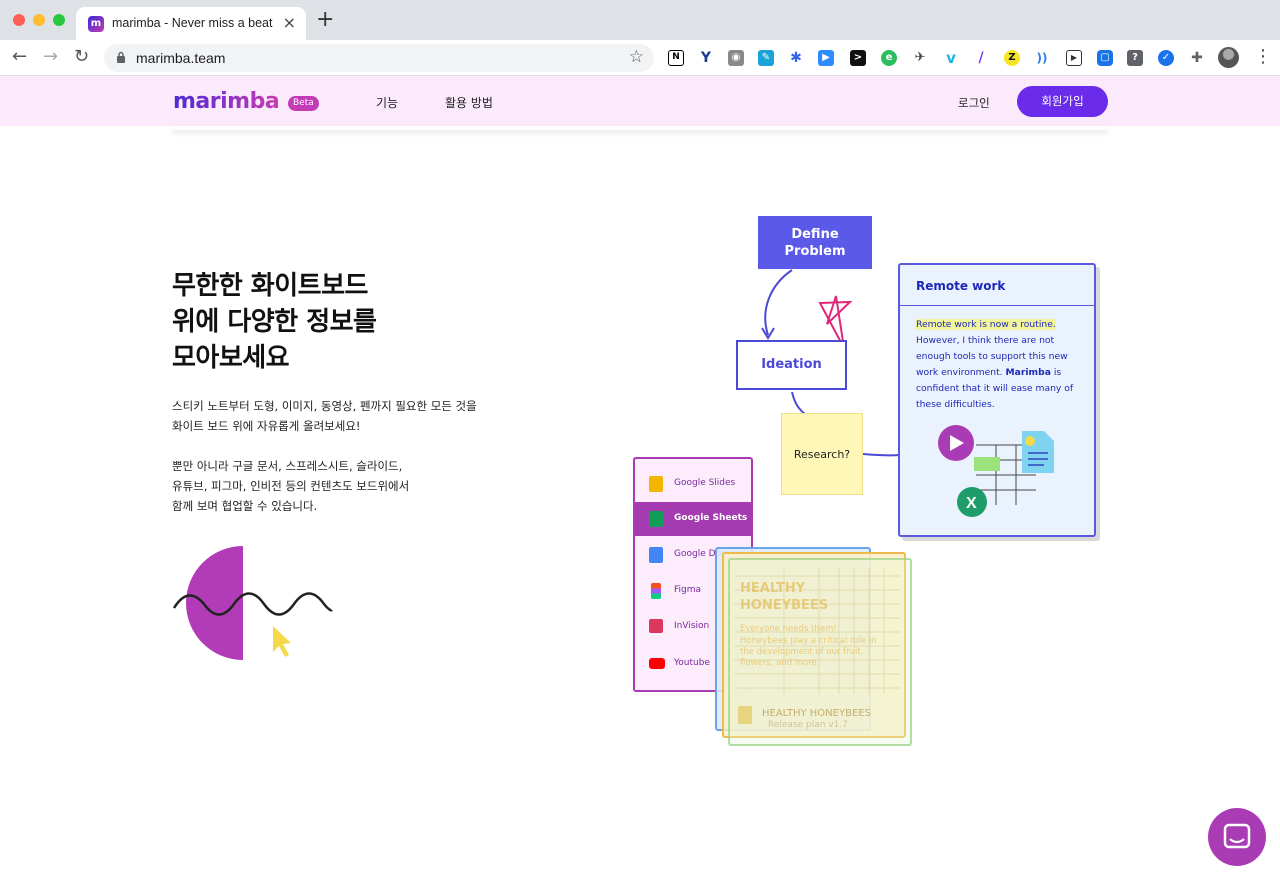 The width and height of the screenshot is (1280, 879). What do you see at coordinates (379, 58) in the screenshot?
I see `address-bar: marimba.team ☆` at bounding box center [379, 58].